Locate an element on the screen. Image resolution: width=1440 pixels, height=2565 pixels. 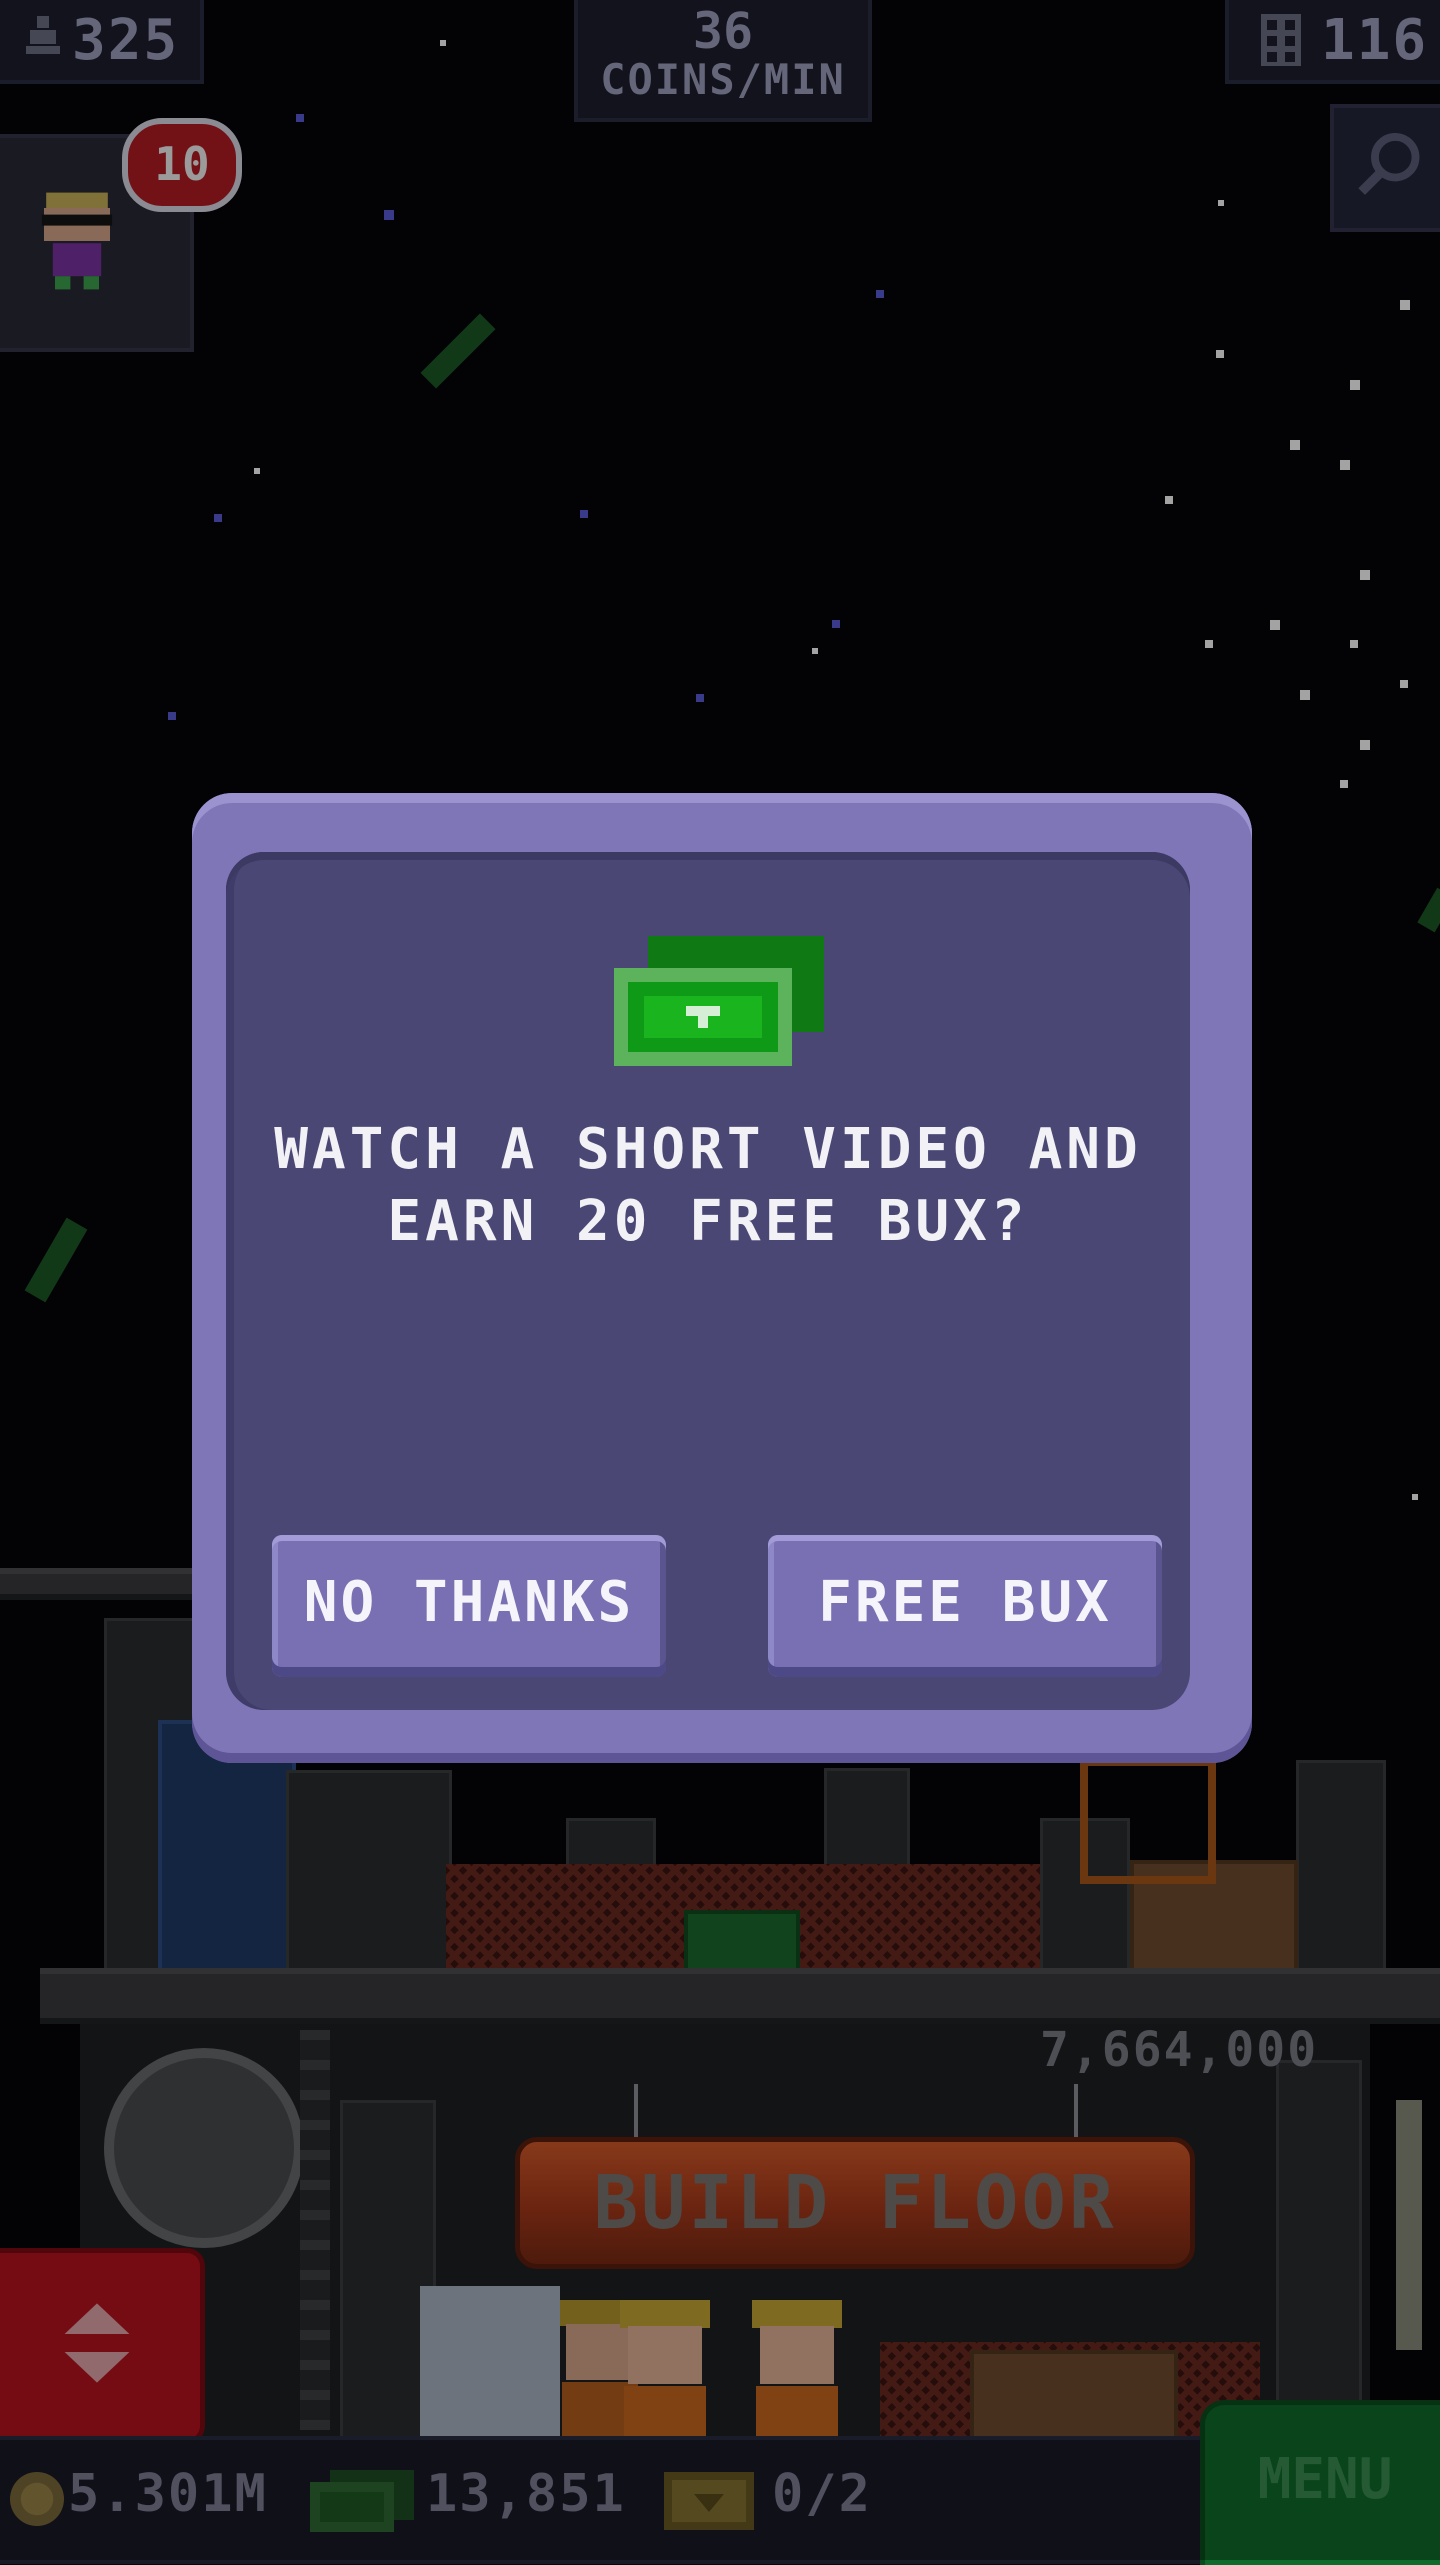
no-thanks-button: NO THANKS is located at coordinates (469, 1606).